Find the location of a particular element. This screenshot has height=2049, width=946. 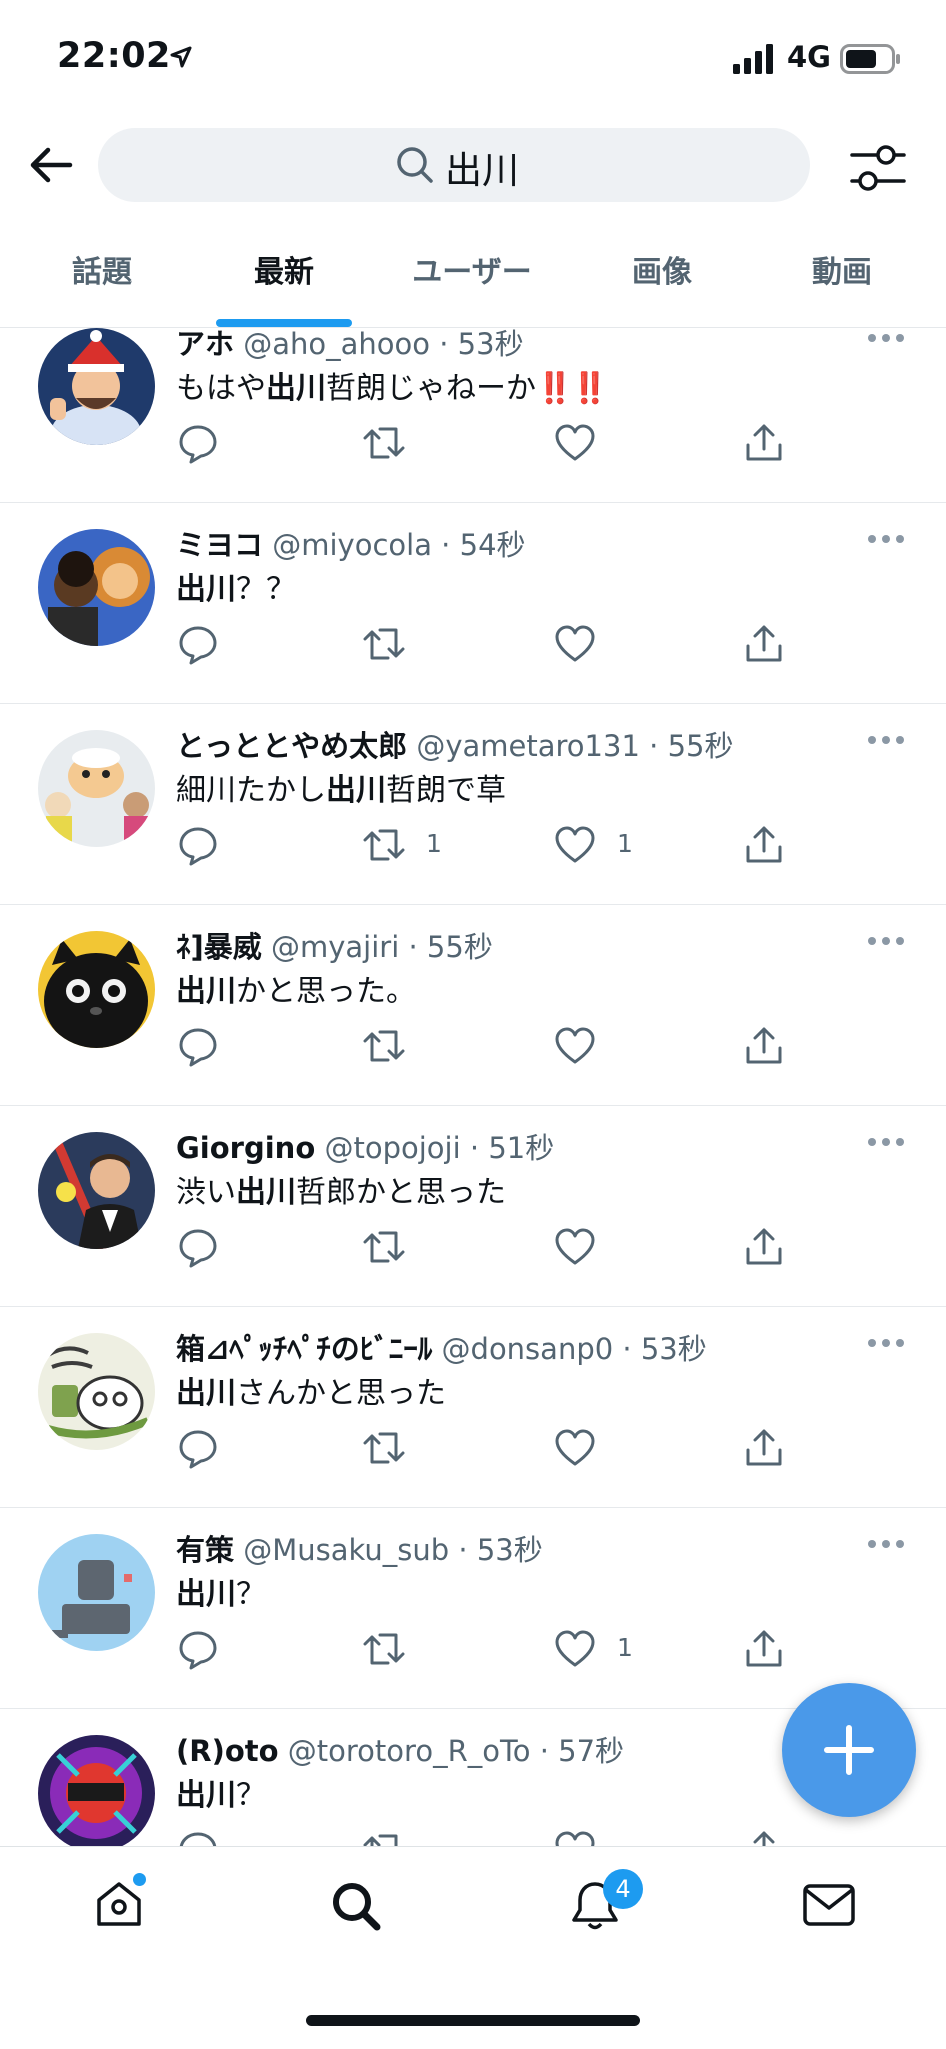

tab-users: ユーザー is located at coordinates (472, 284).